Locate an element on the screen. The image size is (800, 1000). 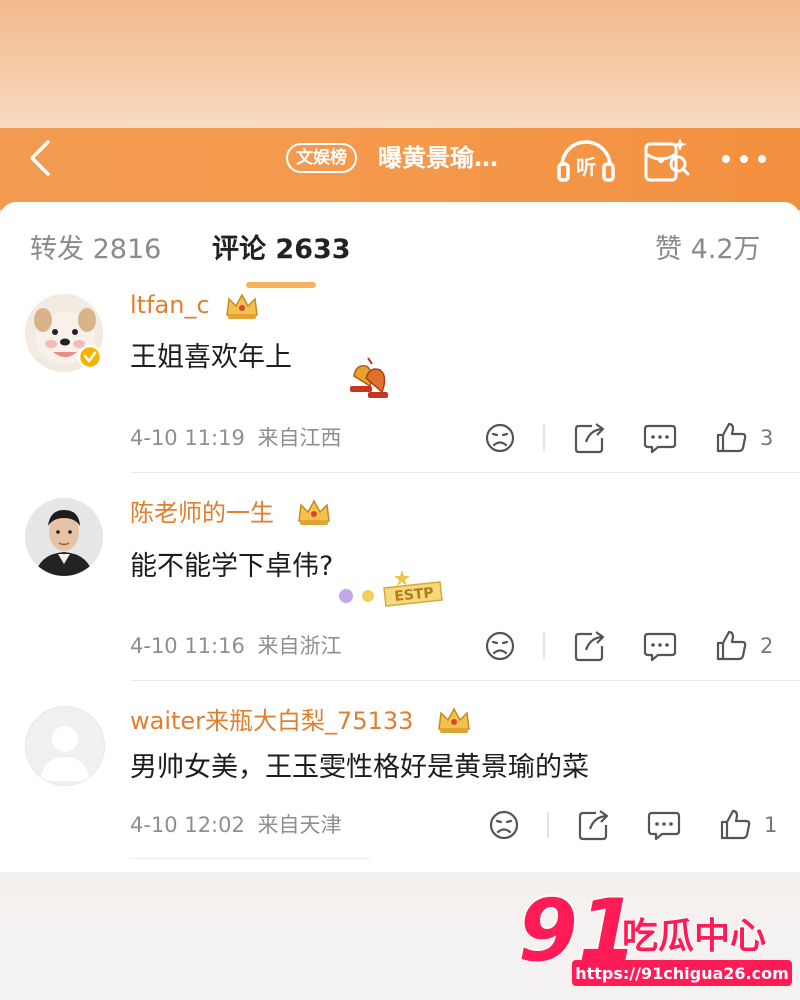
estp-sticker-icon: ESTP is located at coordinates (391, 588).